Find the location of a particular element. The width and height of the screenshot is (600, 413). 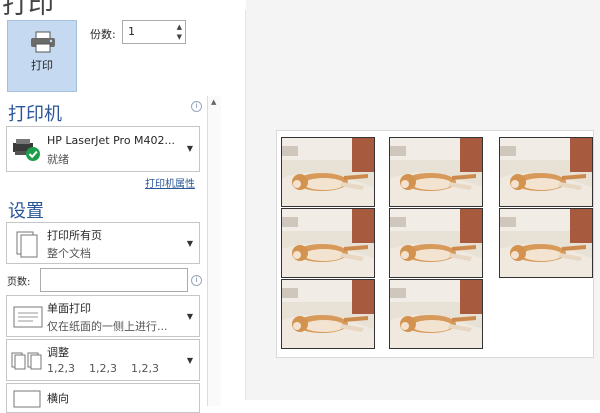

document-pages-icon is located at coordinates (27, 244).